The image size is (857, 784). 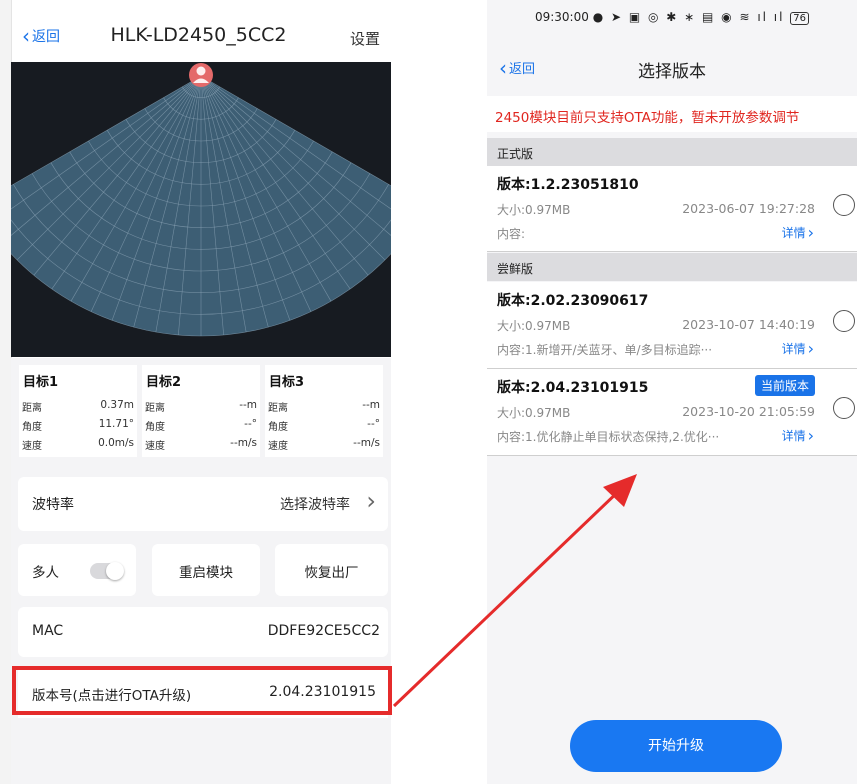 I want to click on reboot-label: 重启模块, so click(x=206, y=573).